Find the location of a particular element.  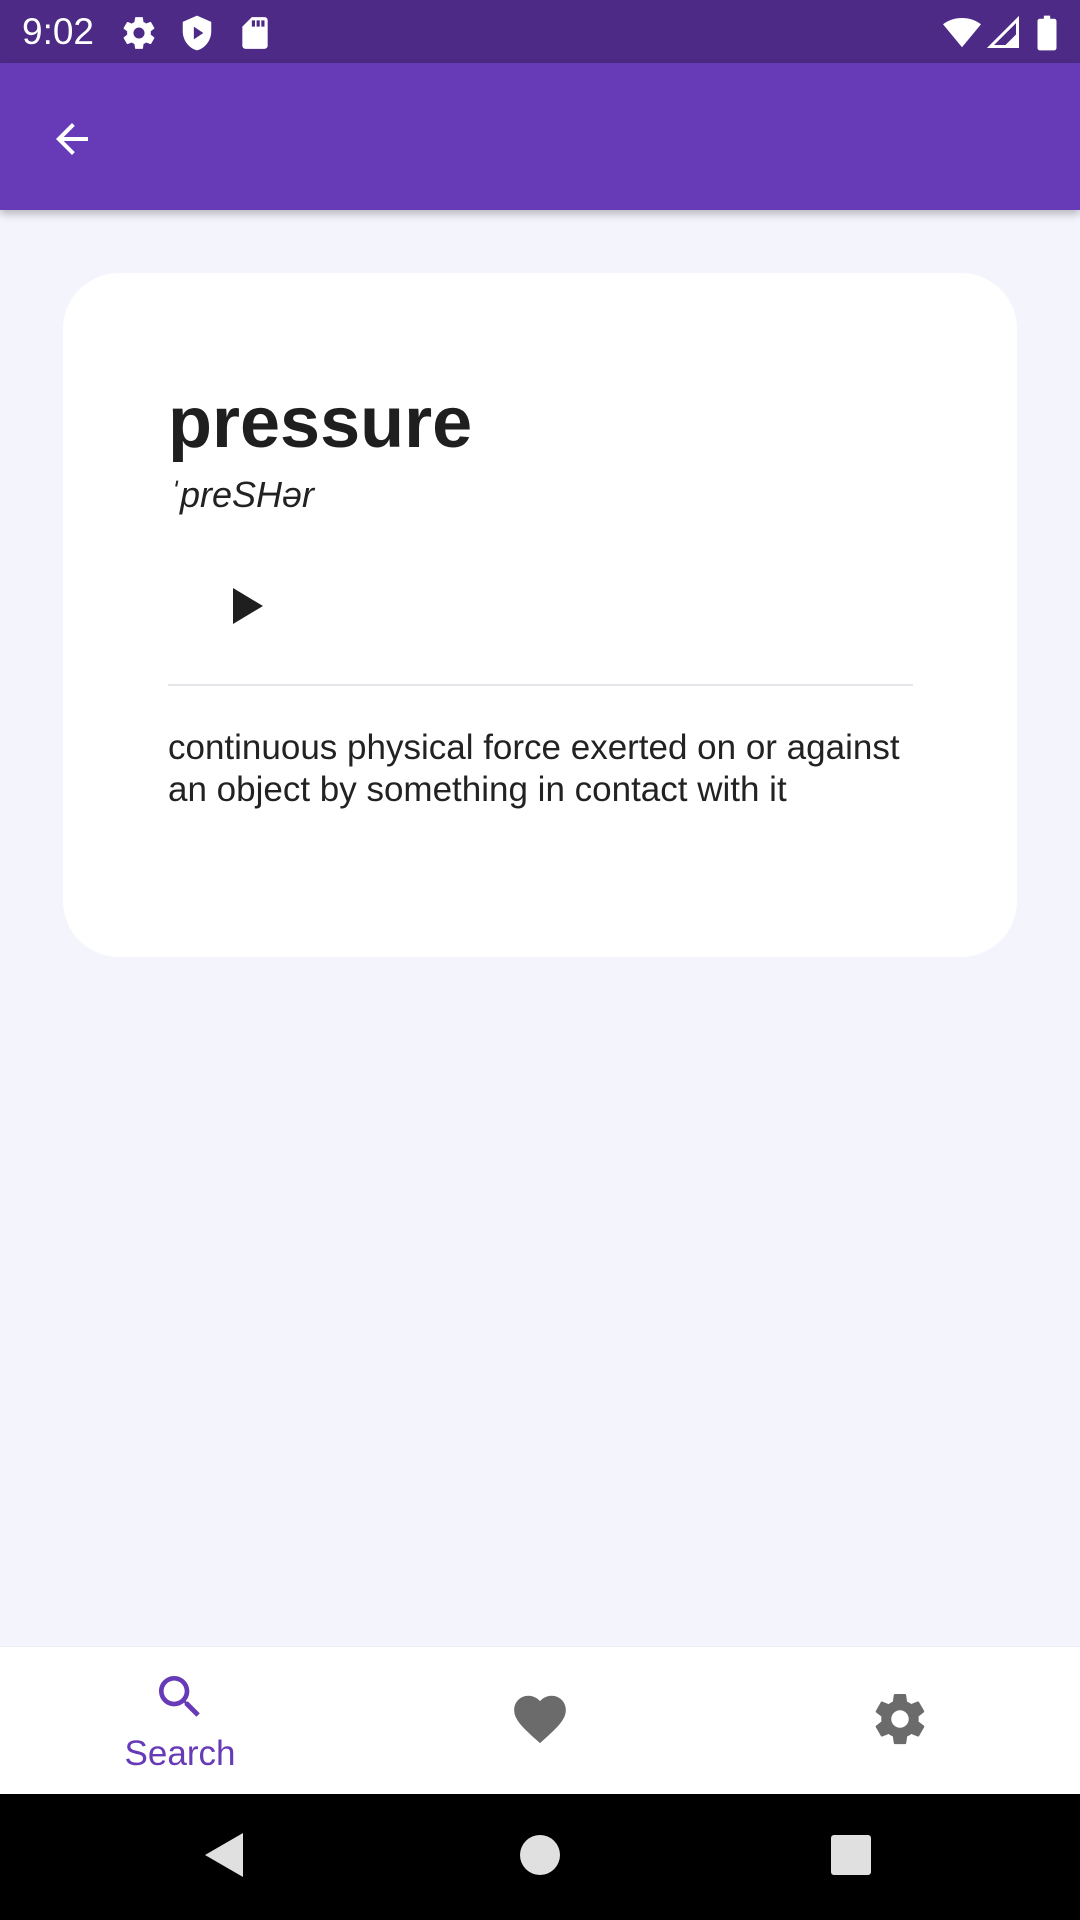

status-bar: 9:02 is located at coordinates (540, 31).